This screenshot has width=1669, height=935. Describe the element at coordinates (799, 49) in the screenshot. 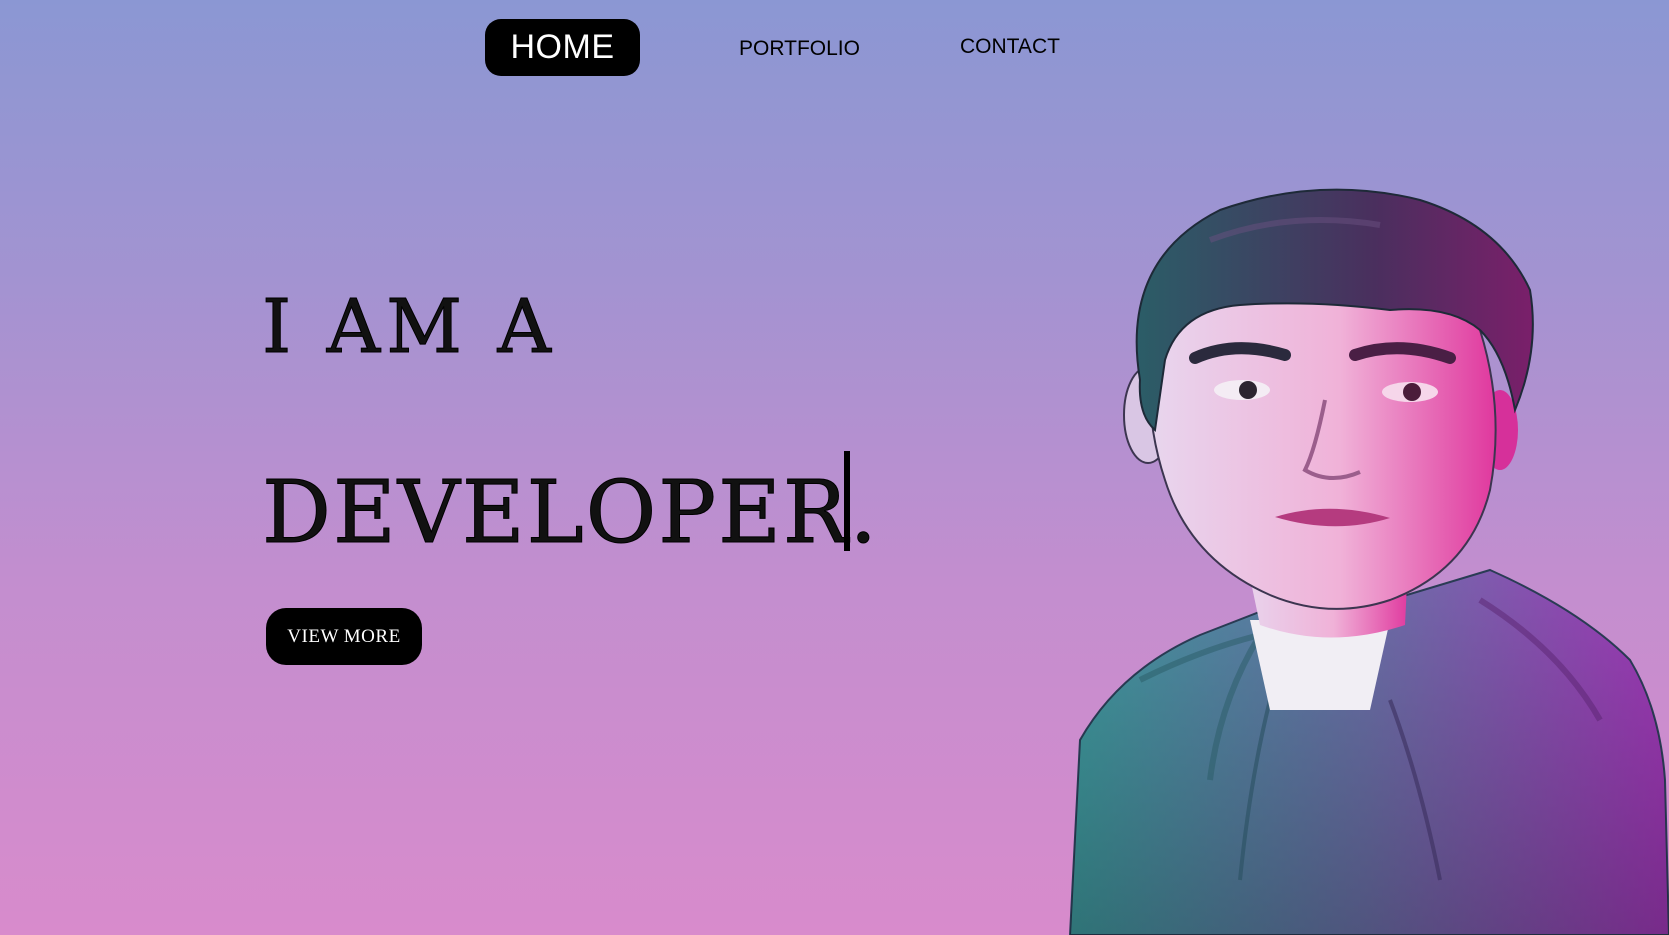

I see `nav-portfolio-link: PORTFOLIO` at that location.